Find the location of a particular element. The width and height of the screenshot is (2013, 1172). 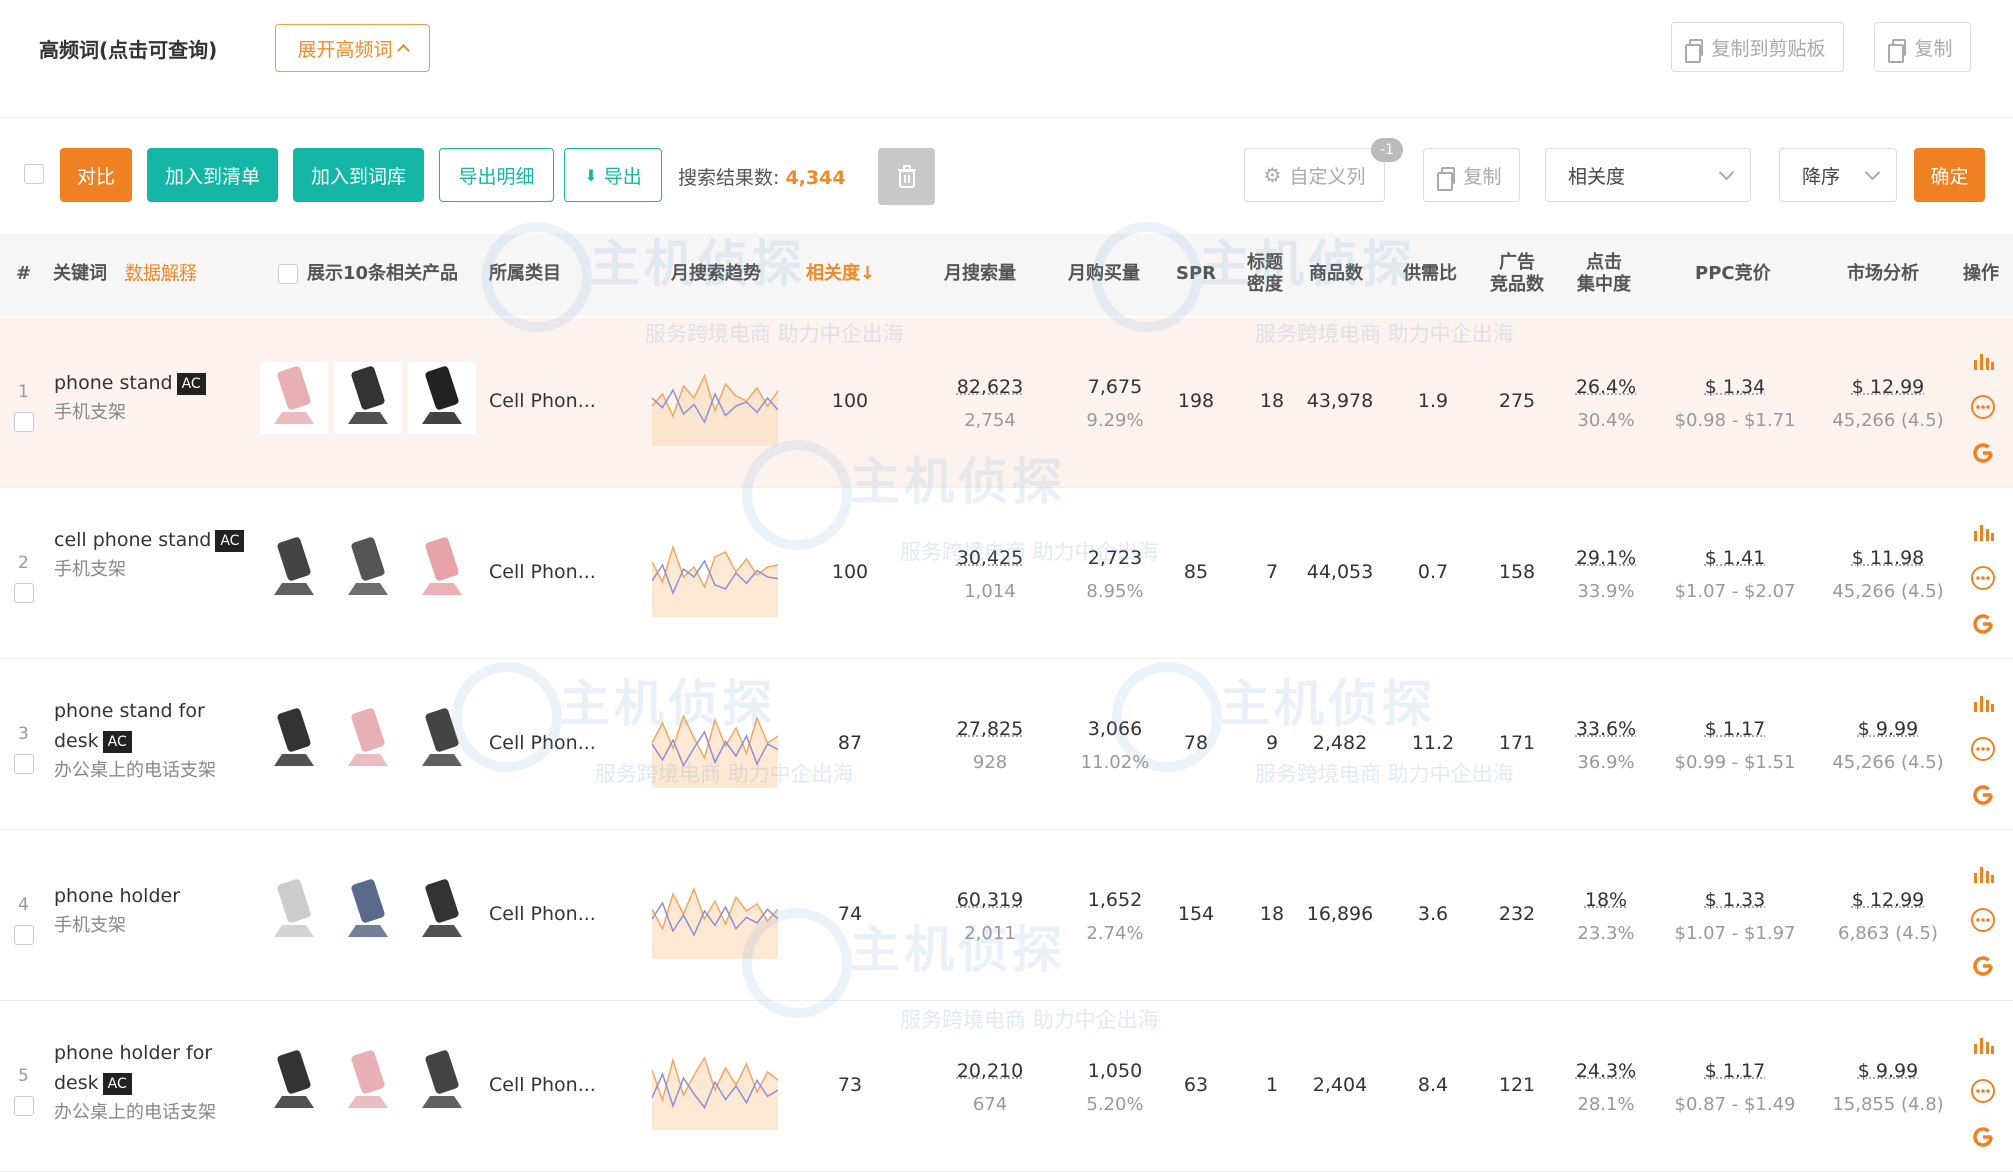

col-click-concentration: 点击 集中度 is located at coordinates (1604, 274).